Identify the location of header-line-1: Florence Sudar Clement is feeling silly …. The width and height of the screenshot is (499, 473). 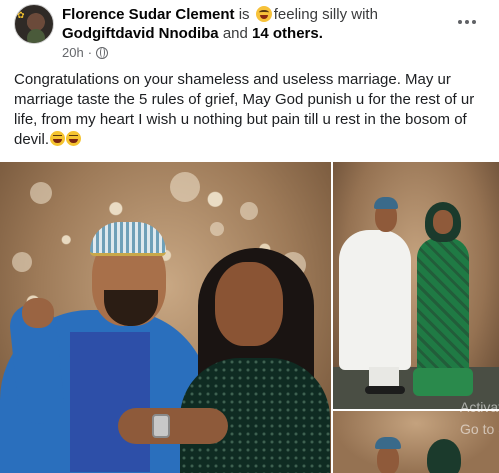
(220, 14).